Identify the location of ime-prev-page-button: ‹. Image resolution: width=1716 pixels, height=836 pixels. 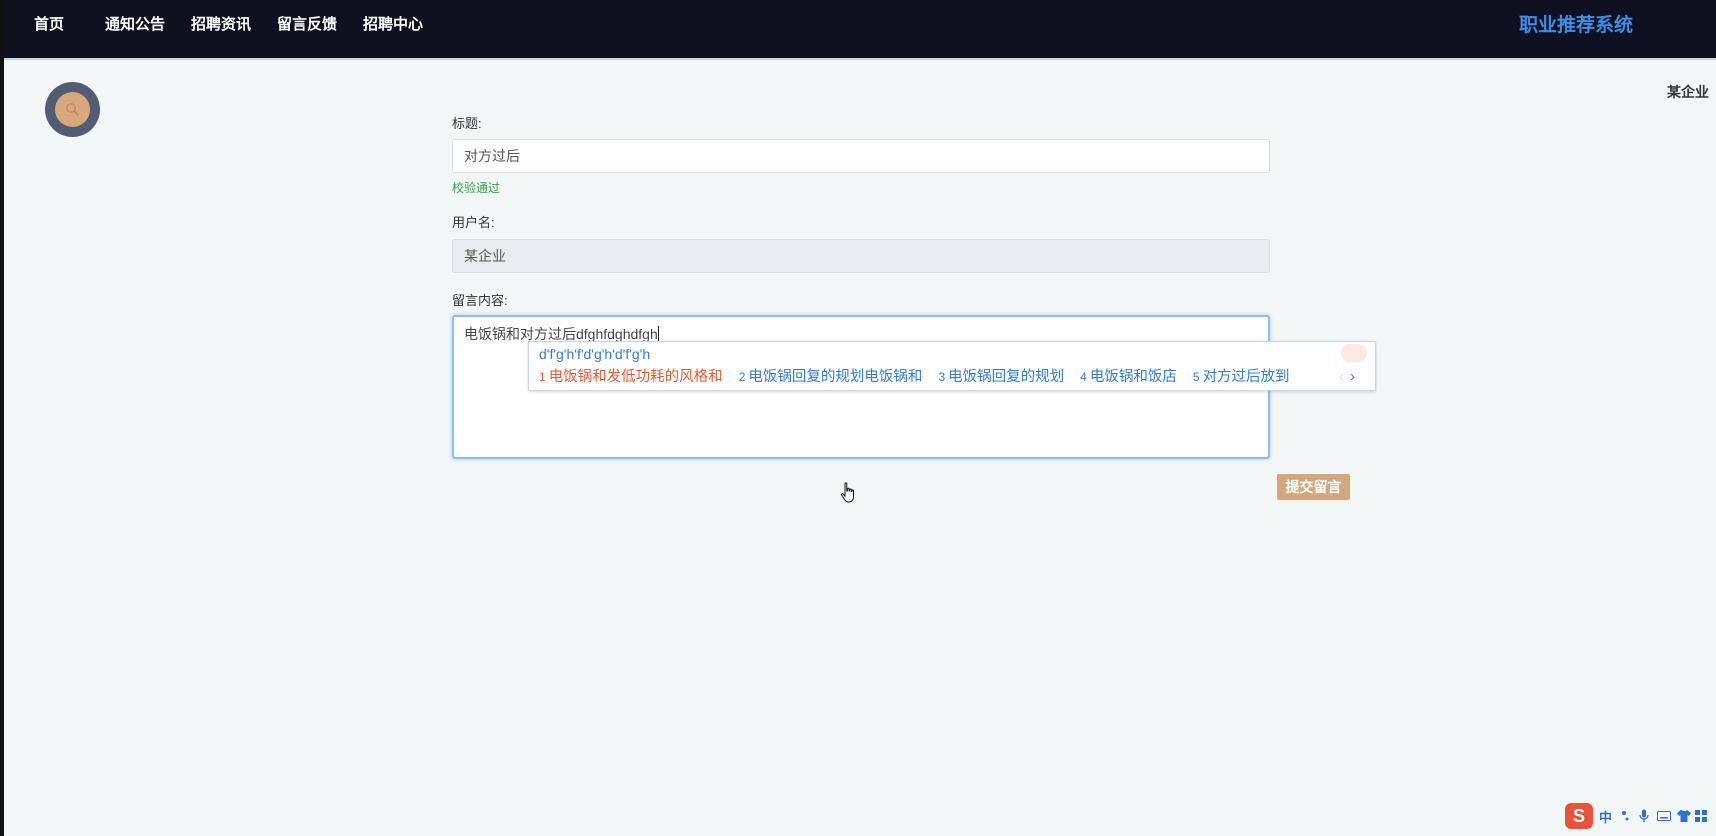
(1341, 376).